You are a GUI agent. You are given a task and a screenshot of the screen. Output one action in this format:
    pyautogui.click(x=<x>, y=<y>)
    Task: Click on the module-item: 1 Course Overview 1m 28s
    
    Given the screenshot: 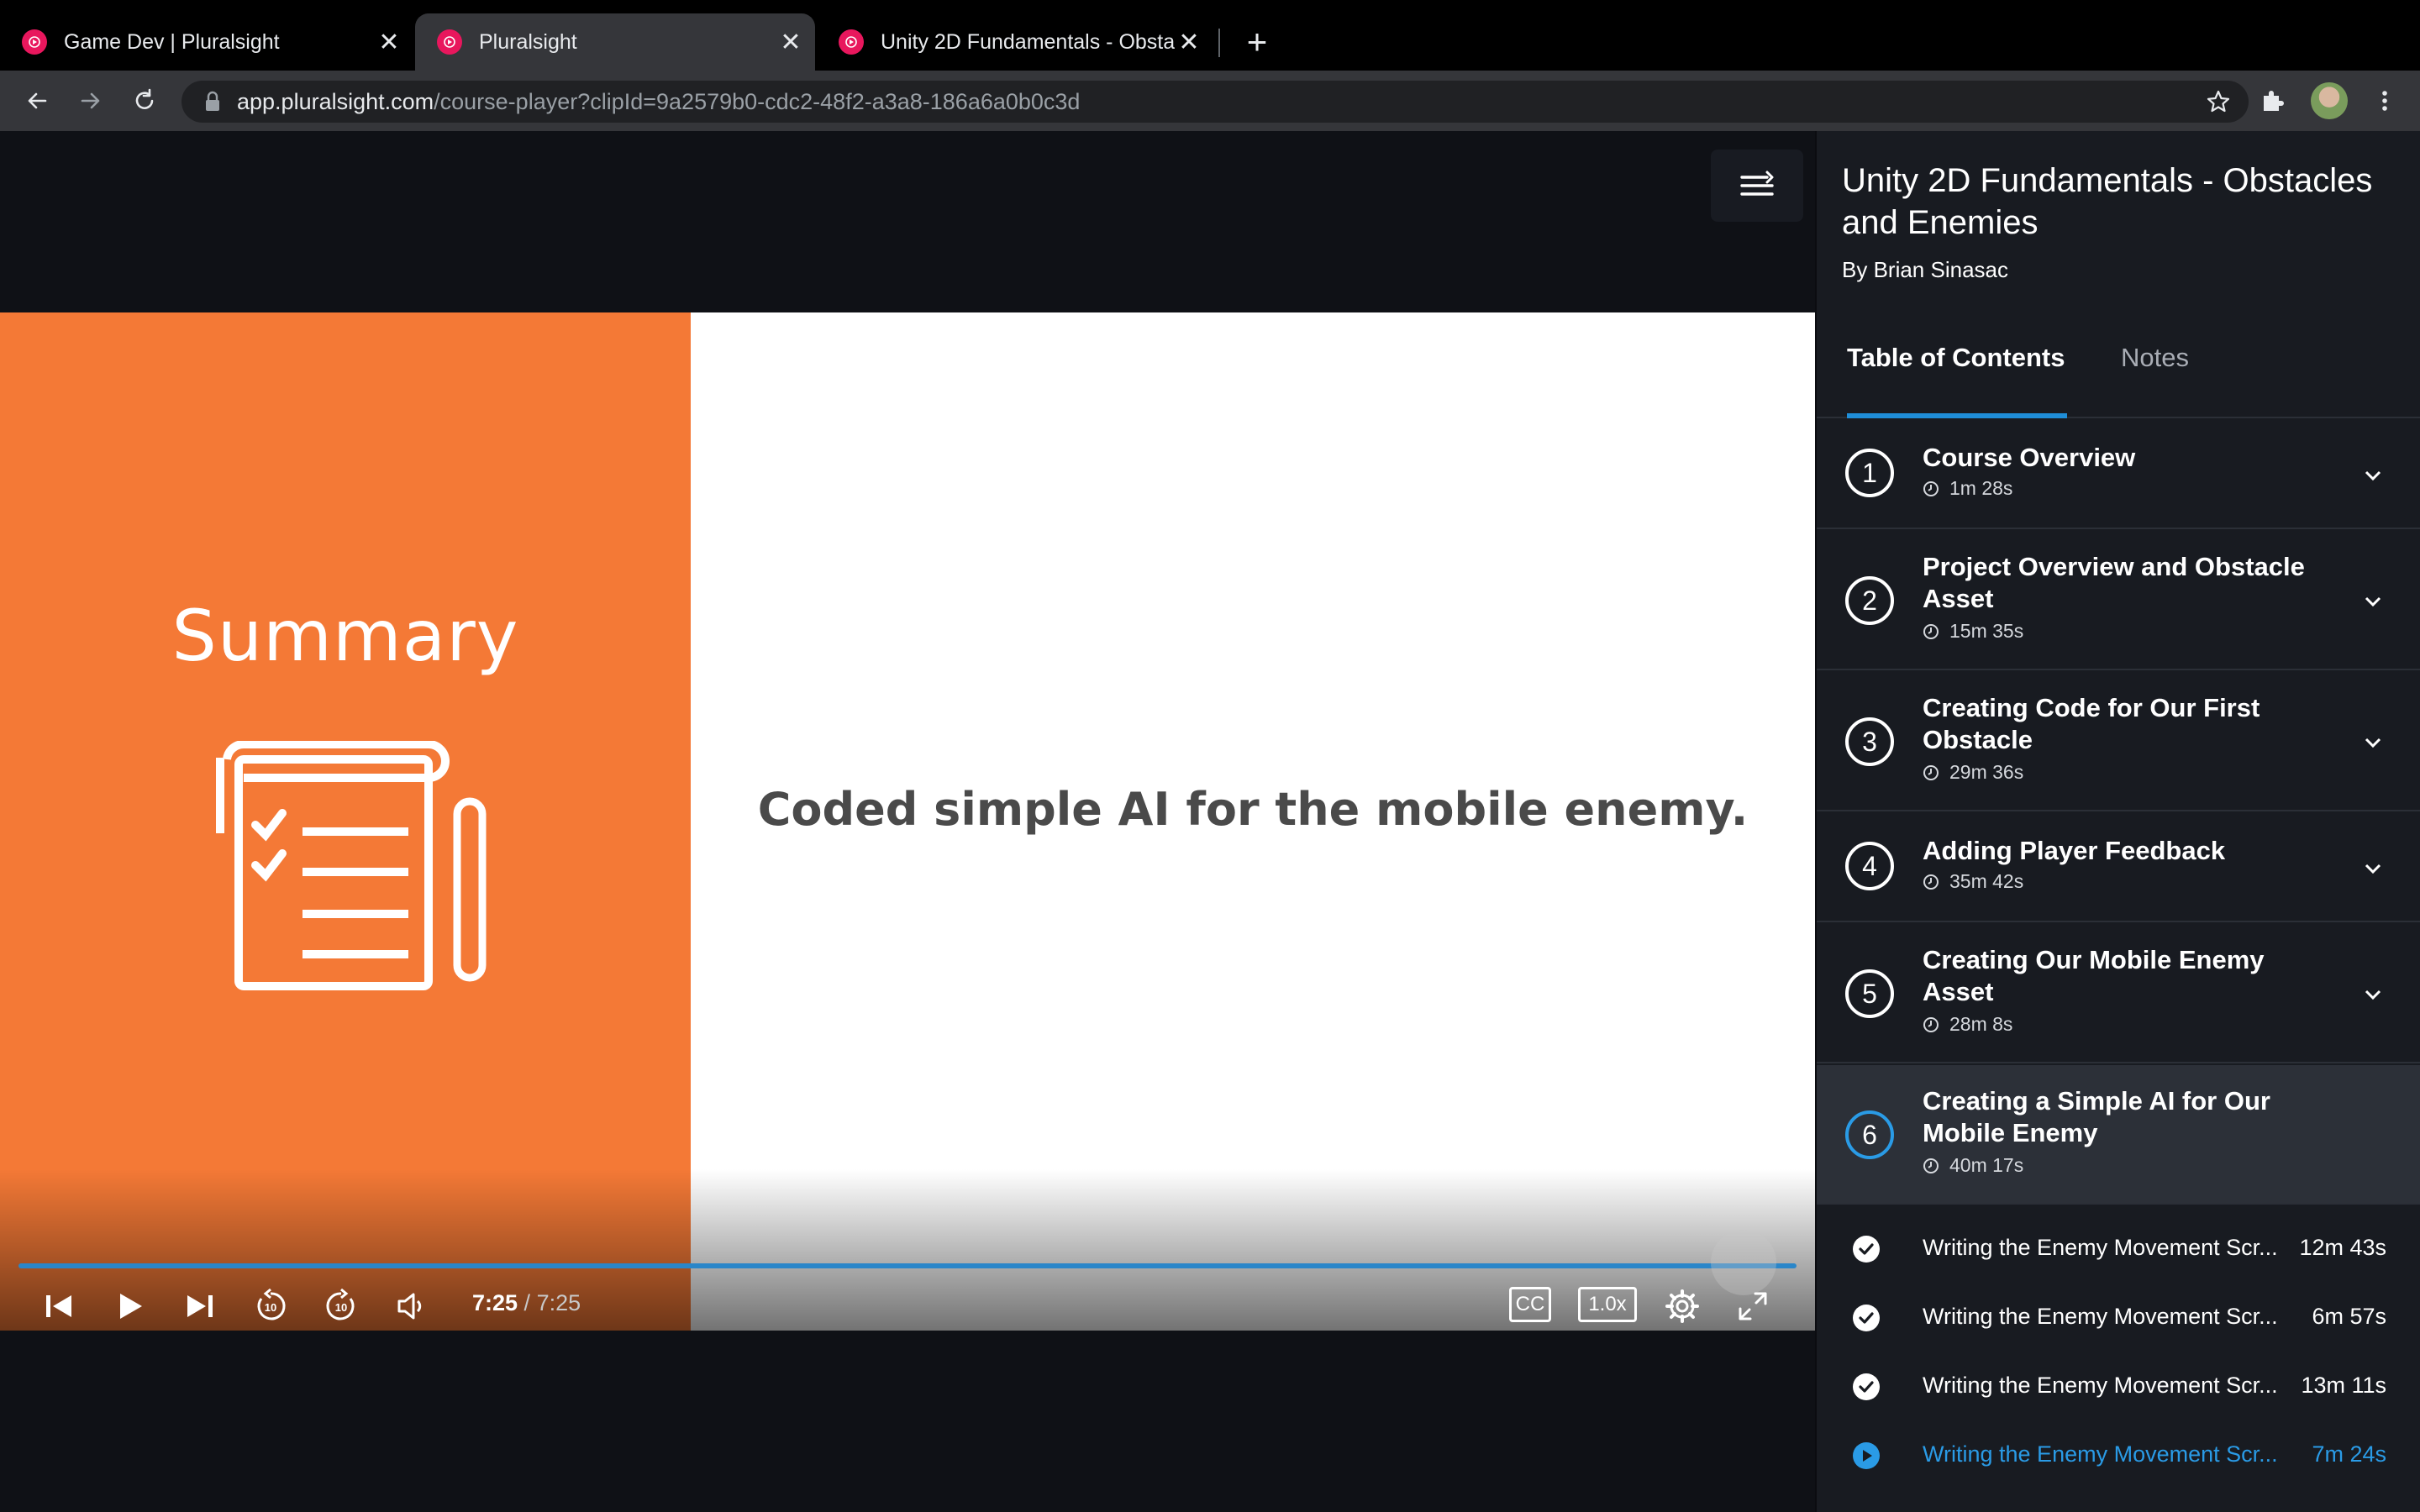 What is the action you would take?
    pyautogui.click(x=2118, y=474)
    